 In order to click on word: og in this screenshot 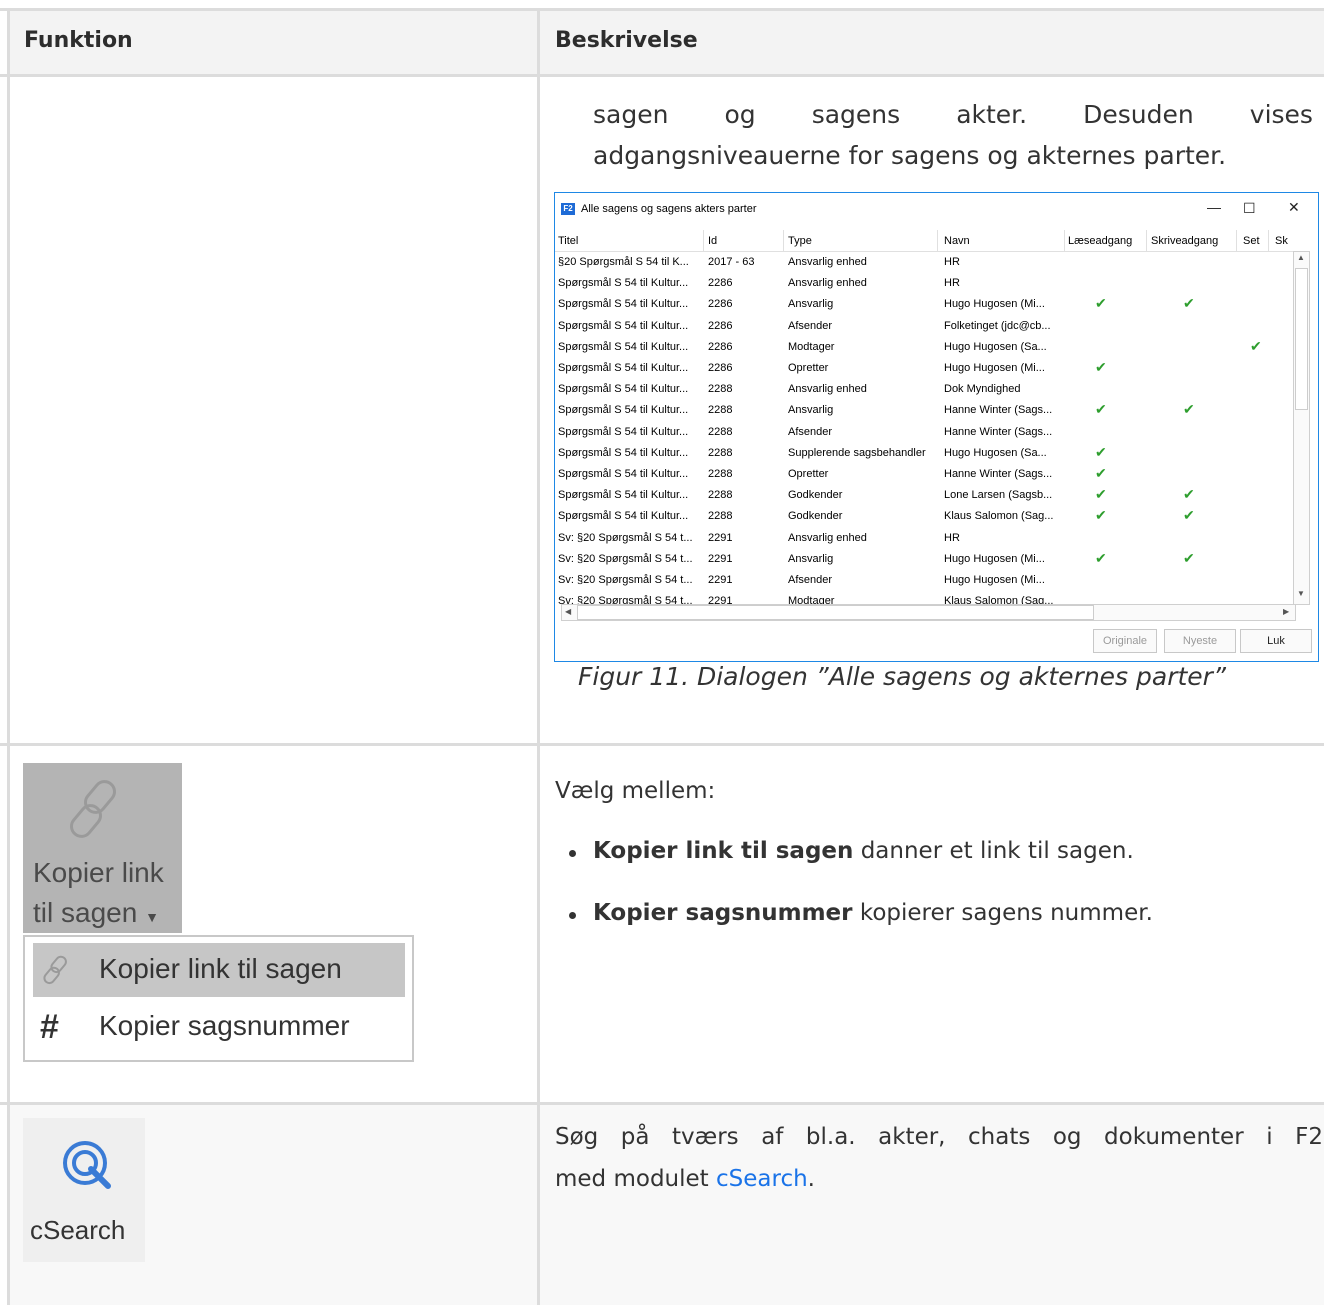, I will do `click(740, 114)`.